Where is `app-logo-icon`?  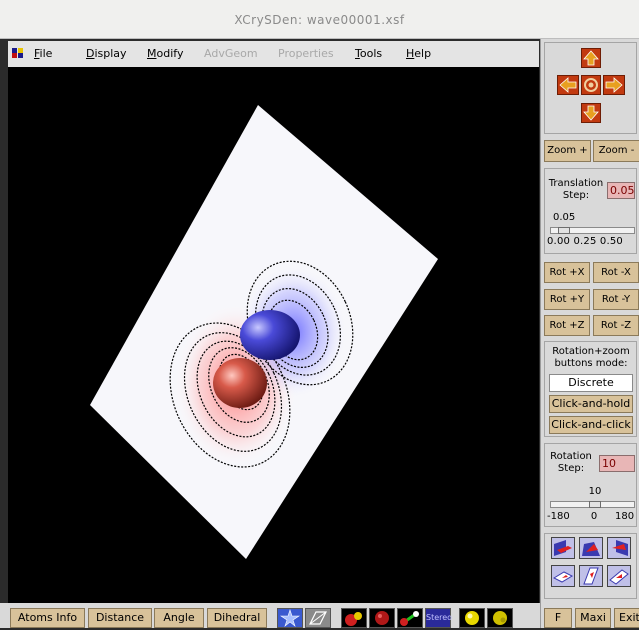
app-logo-icon is located at coordinates (17, 53).